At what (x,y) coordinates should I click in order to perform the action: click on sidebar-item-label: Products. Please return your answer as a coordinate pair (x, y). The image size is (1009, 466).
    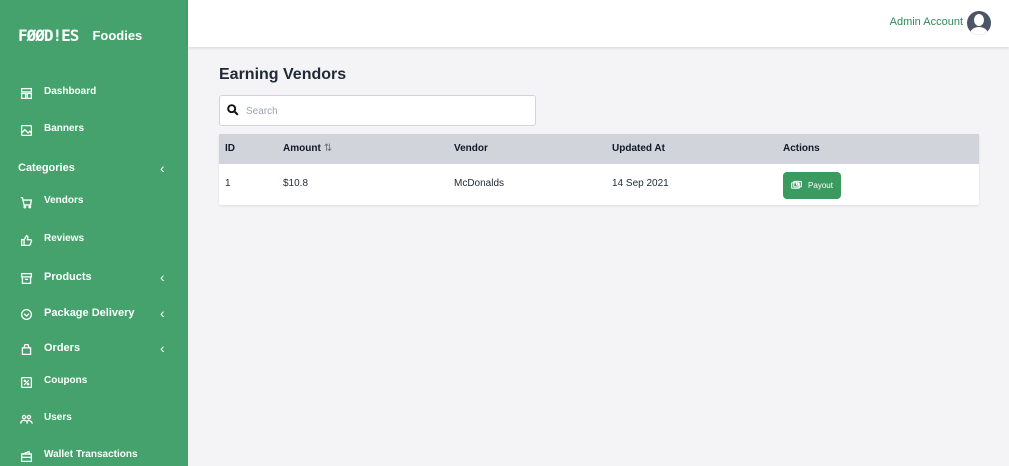
    Looking at the image, I should click on (68, 277).